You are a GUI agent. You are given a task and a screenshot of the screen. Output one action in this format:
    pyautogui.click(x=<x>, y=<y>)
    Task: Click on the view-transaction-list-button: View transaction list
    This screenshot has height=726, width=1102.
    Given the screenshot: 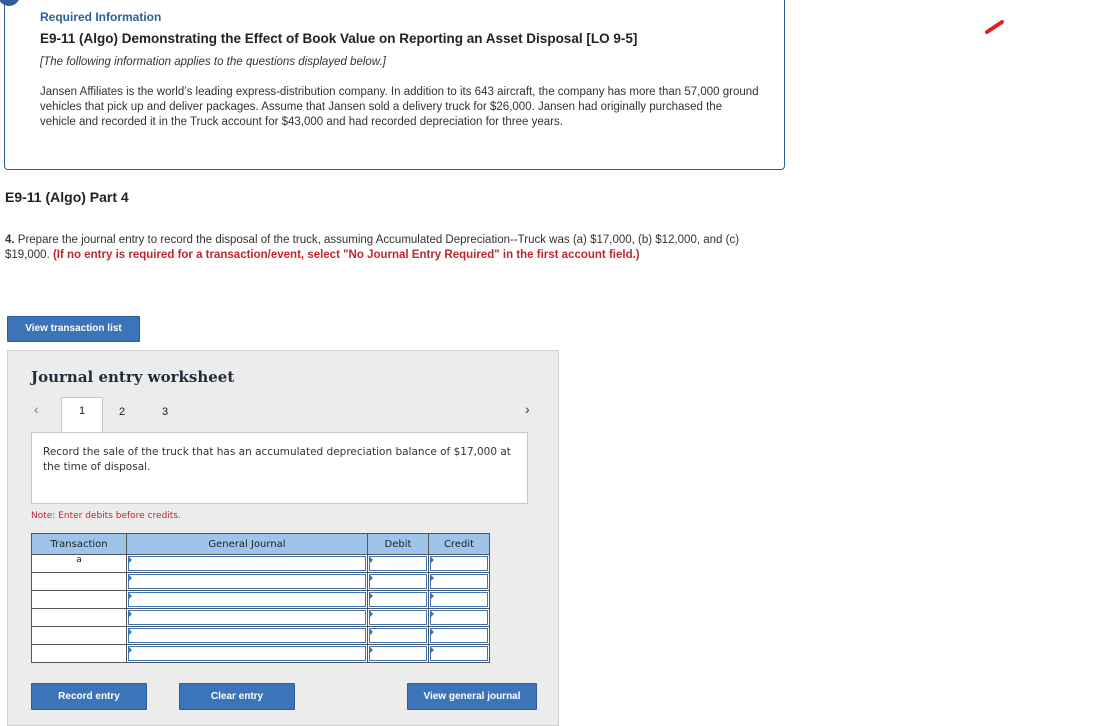 What is the action you would take?
    pyautogui.click(x=73, y=329)
    